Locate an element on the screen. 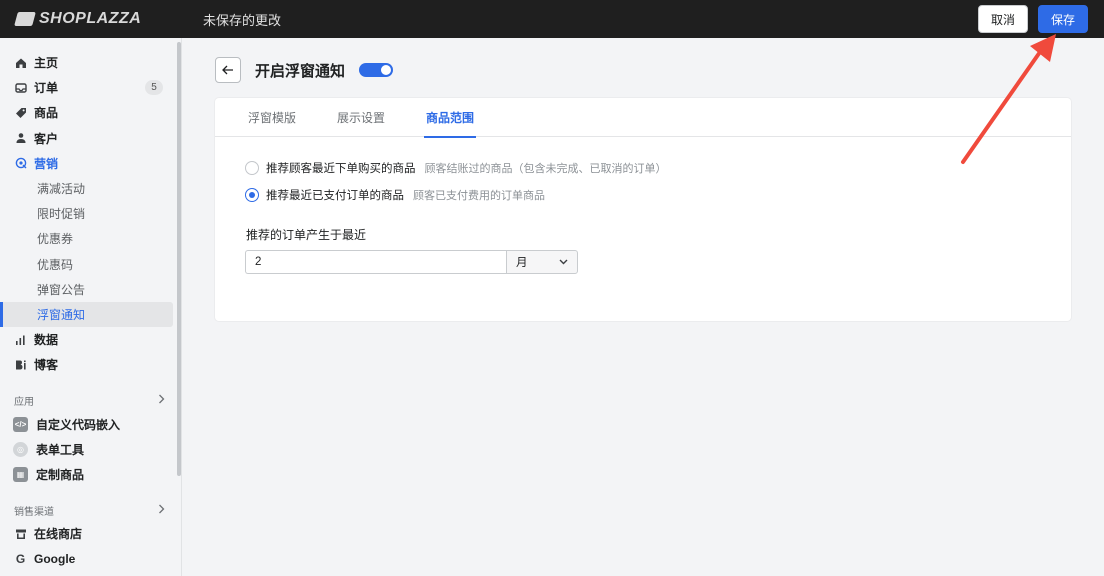  page-header: 开启浮窗通知 is located at coordinates (304, 70).